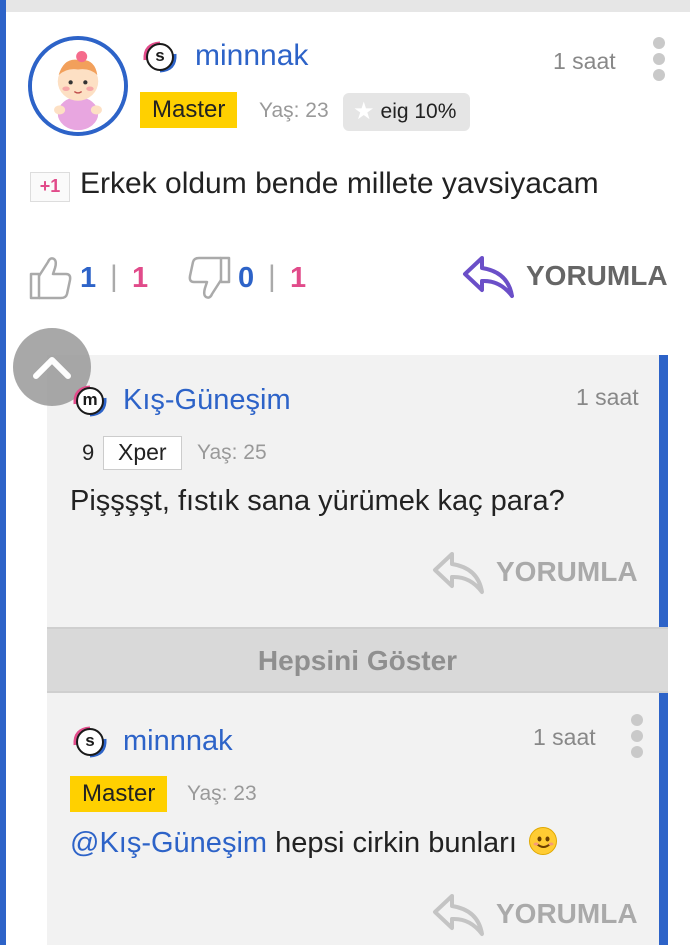 The width and height of the screenshot is (690, 945). I want to click on eig-badge: ★ eig 10%, so click(407, 112).